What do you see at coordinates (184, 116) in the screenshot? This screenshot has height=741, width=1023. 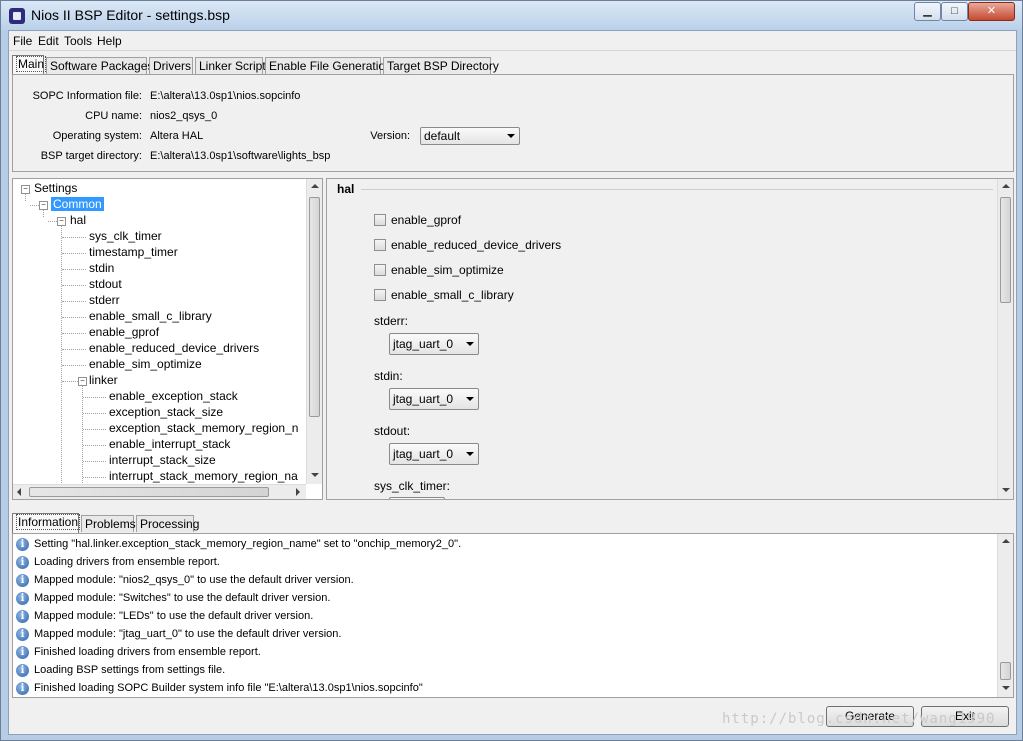 I see `cpu-value: nios2_qsys_0` at bounding box center [184, 116].